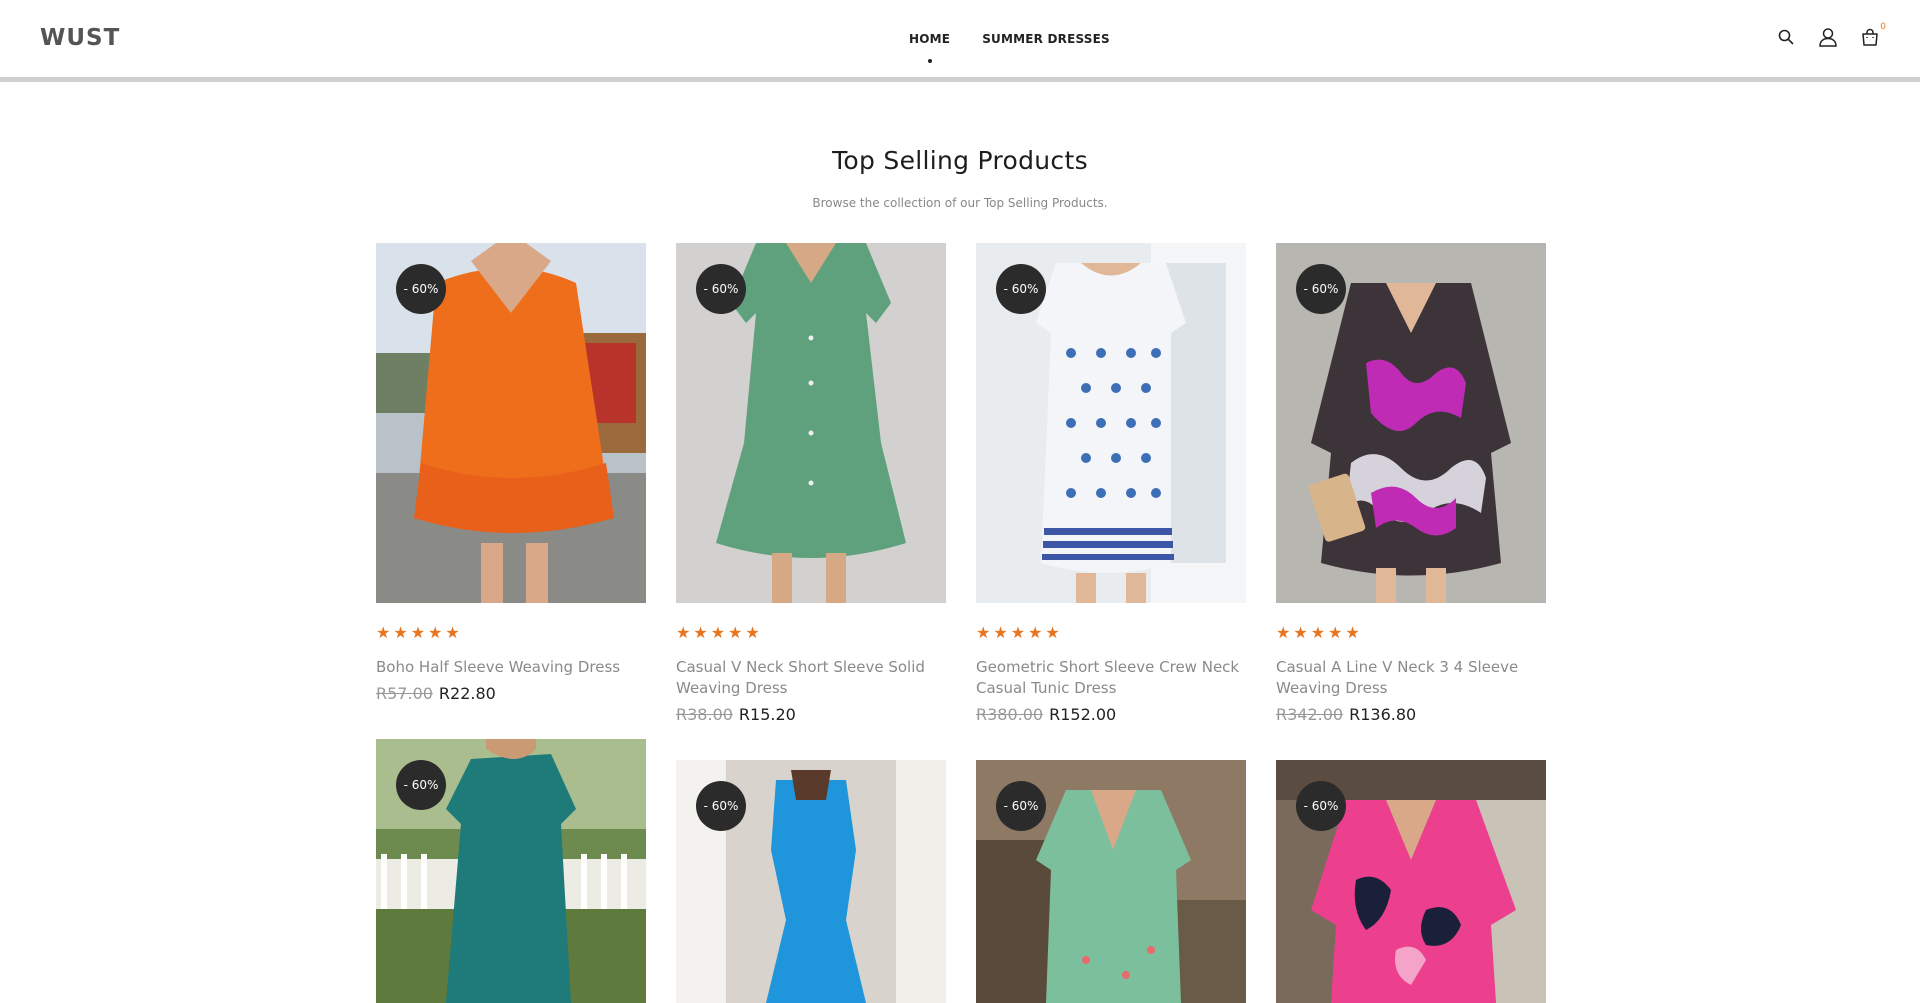 This screenshot has height=1003, width=1920. What do you see at coordinates (960, 160) in the screenshot?
I see `section-title: Top Selling Products` at bounding box center [960, 160].